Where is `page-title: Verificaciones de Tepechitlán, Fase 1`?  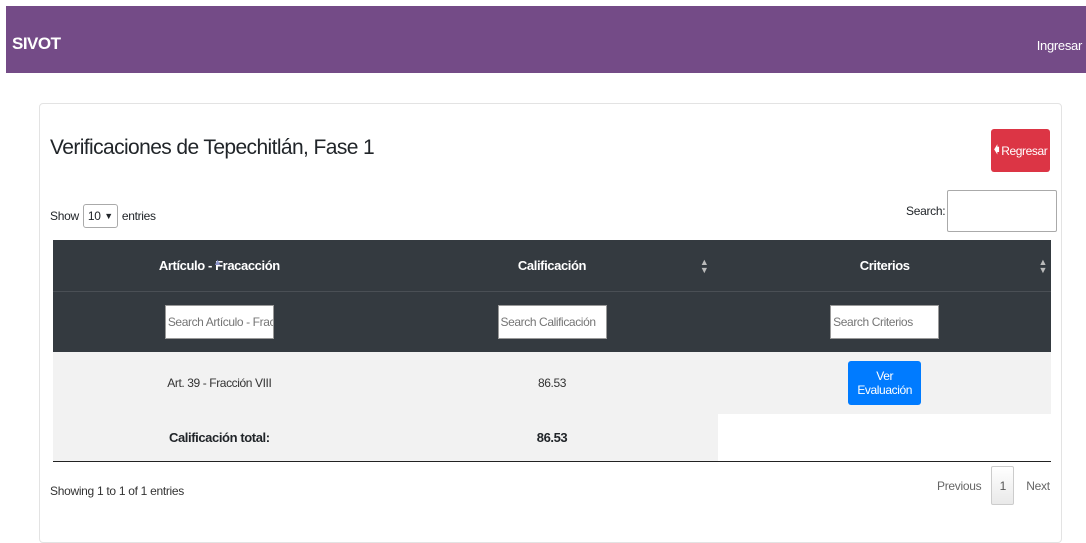 page-title: Verificaciones de Tepechitlán, Fase 1 is located at coordinates (212, 147).